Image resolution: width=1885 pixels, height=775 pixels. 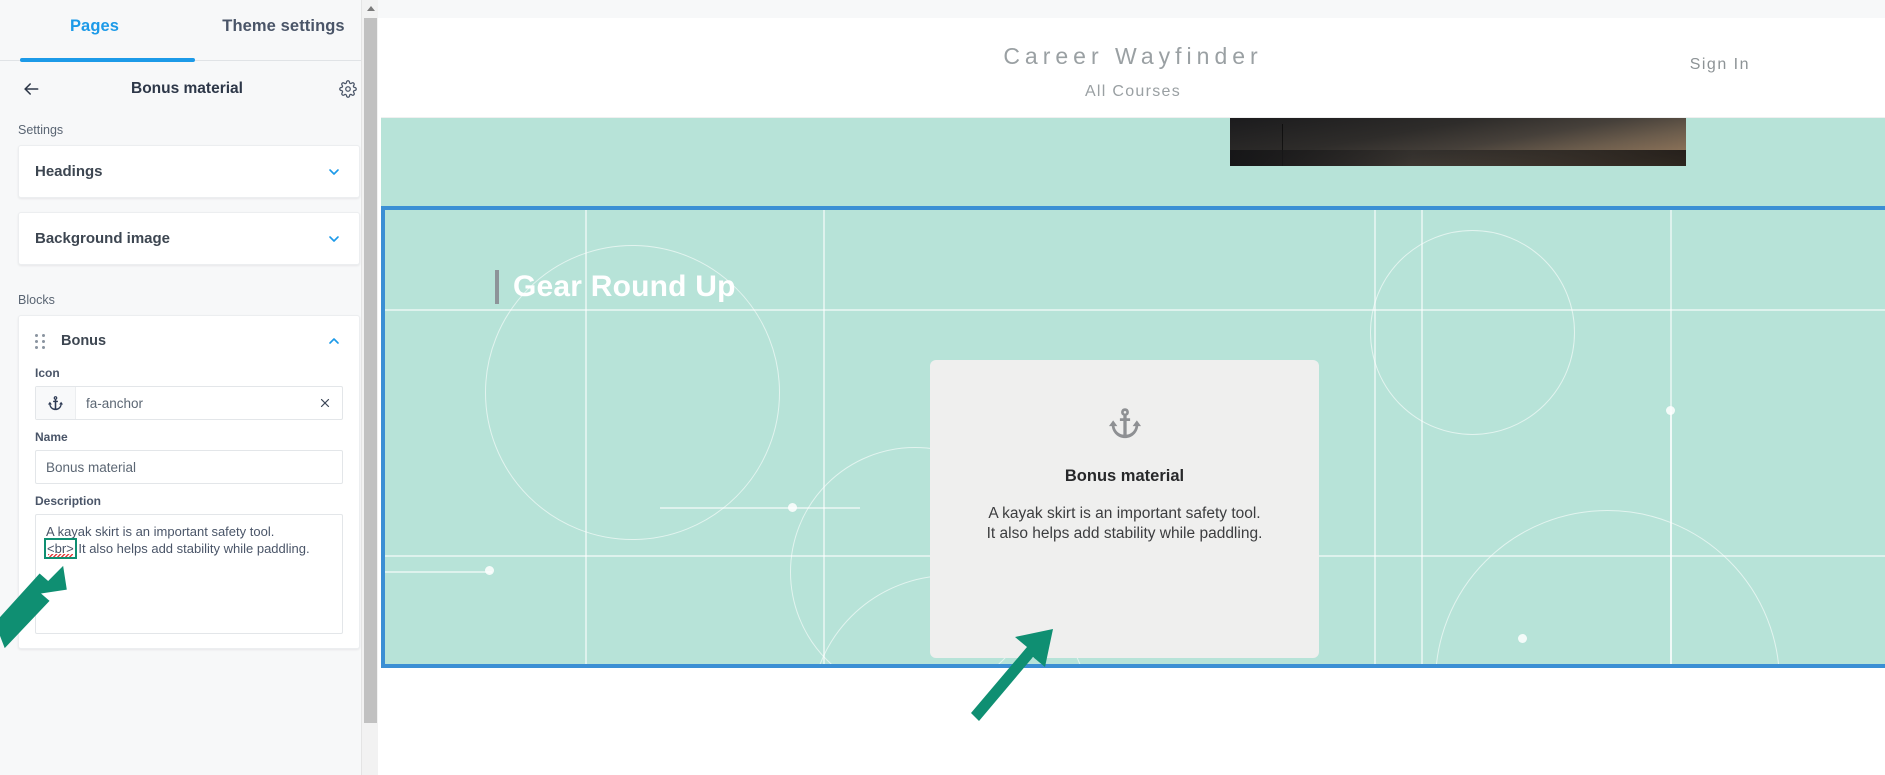 I want to click on chevron-up-icon, so click(x=334, y=341).